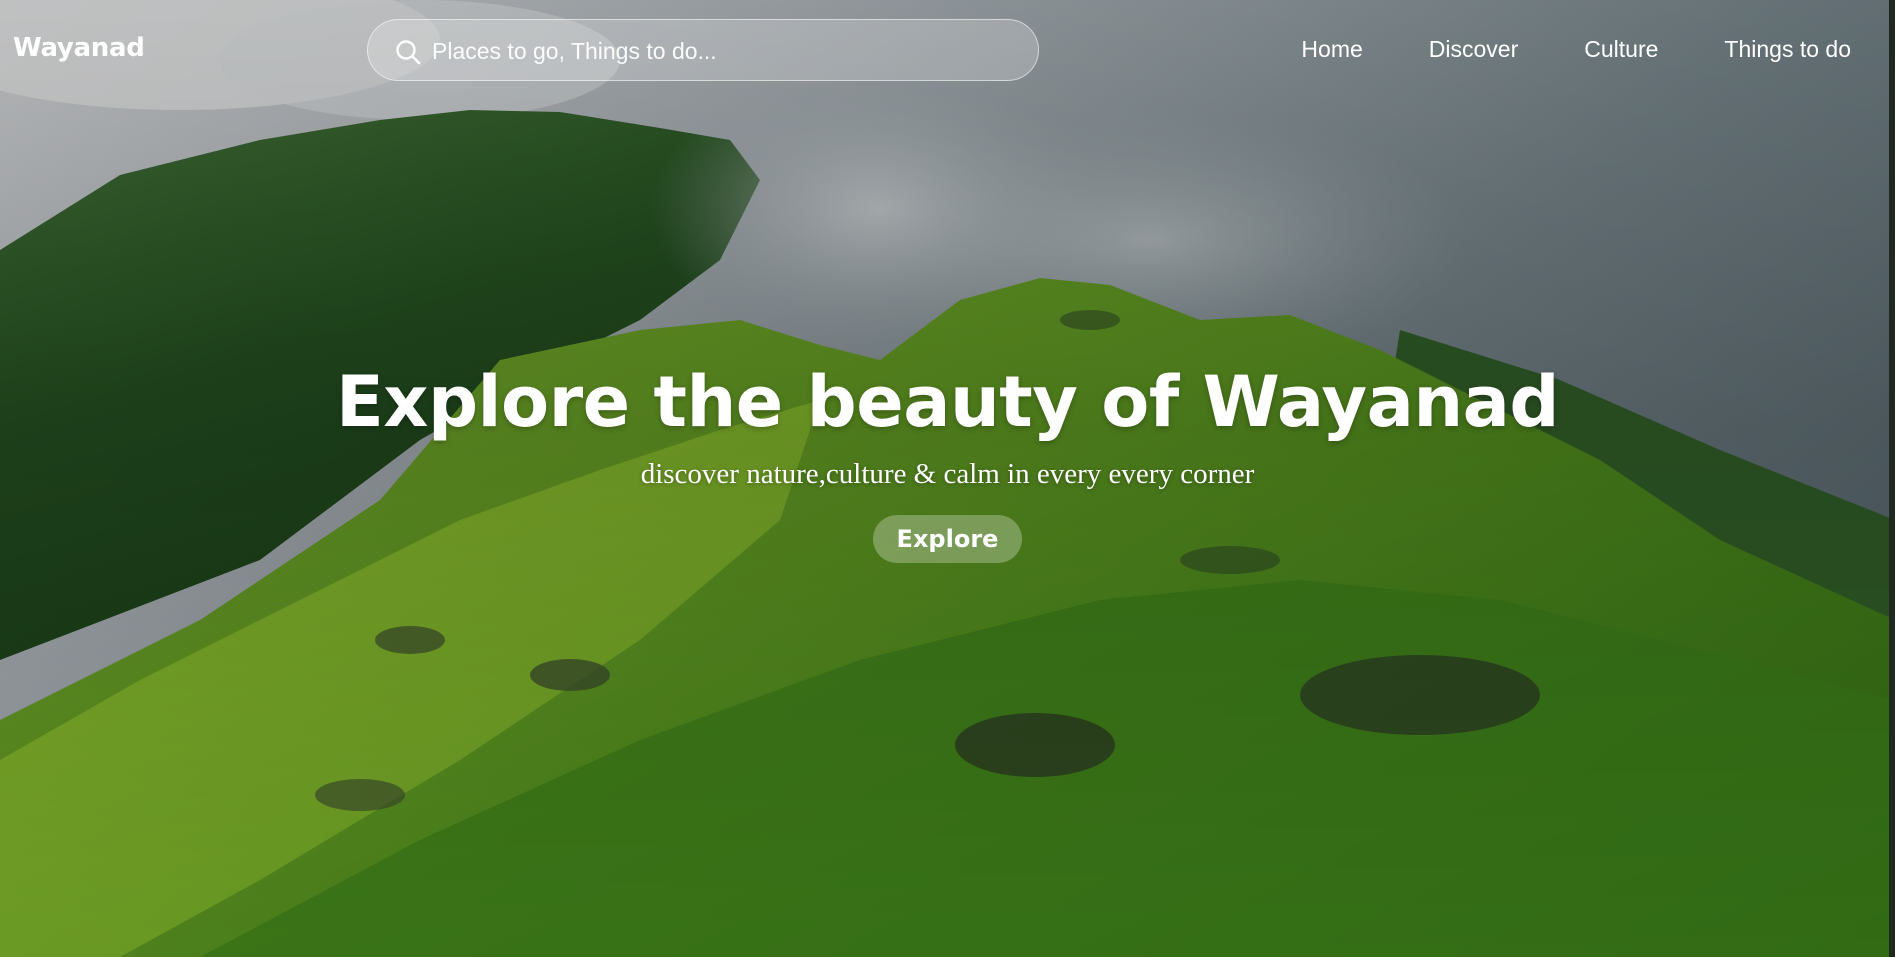 The height and width of the screenshot is (957, 1895). I want to click on window-edge, so click(1892, 478).